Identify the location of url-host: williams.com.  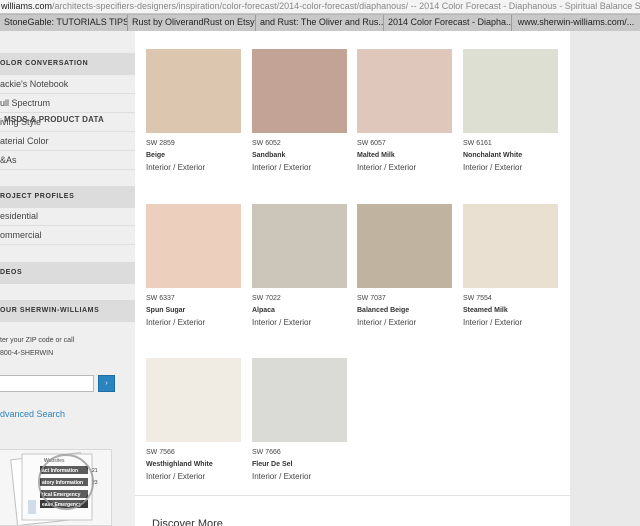
(27, 6).